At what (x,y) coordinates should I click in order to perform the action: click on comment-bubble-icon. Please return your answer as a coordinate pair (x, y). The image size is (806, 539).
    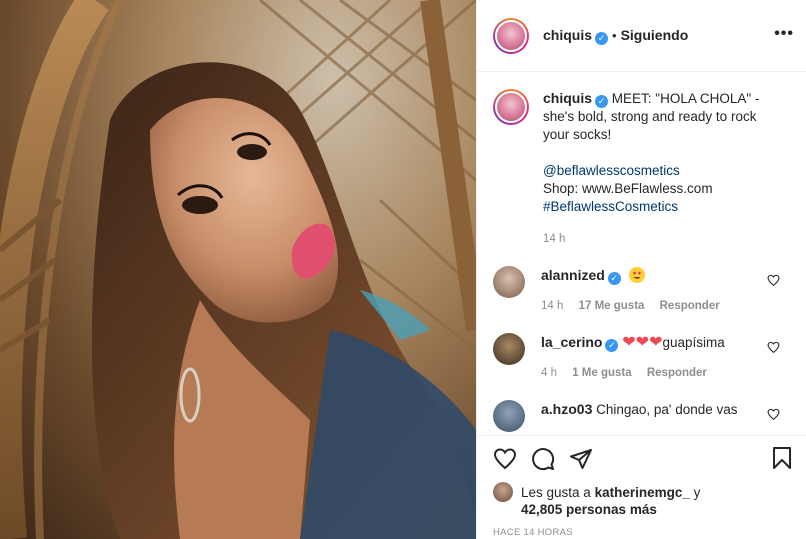
    Looking at the image, I should click on (543, 459).